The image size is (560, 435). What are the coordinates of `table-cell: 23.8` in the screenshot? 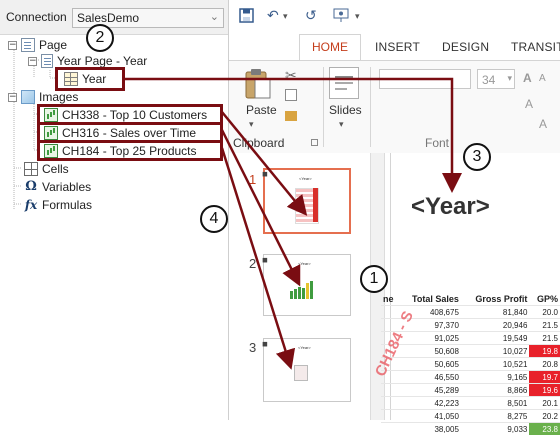 It's located at (544, 429).